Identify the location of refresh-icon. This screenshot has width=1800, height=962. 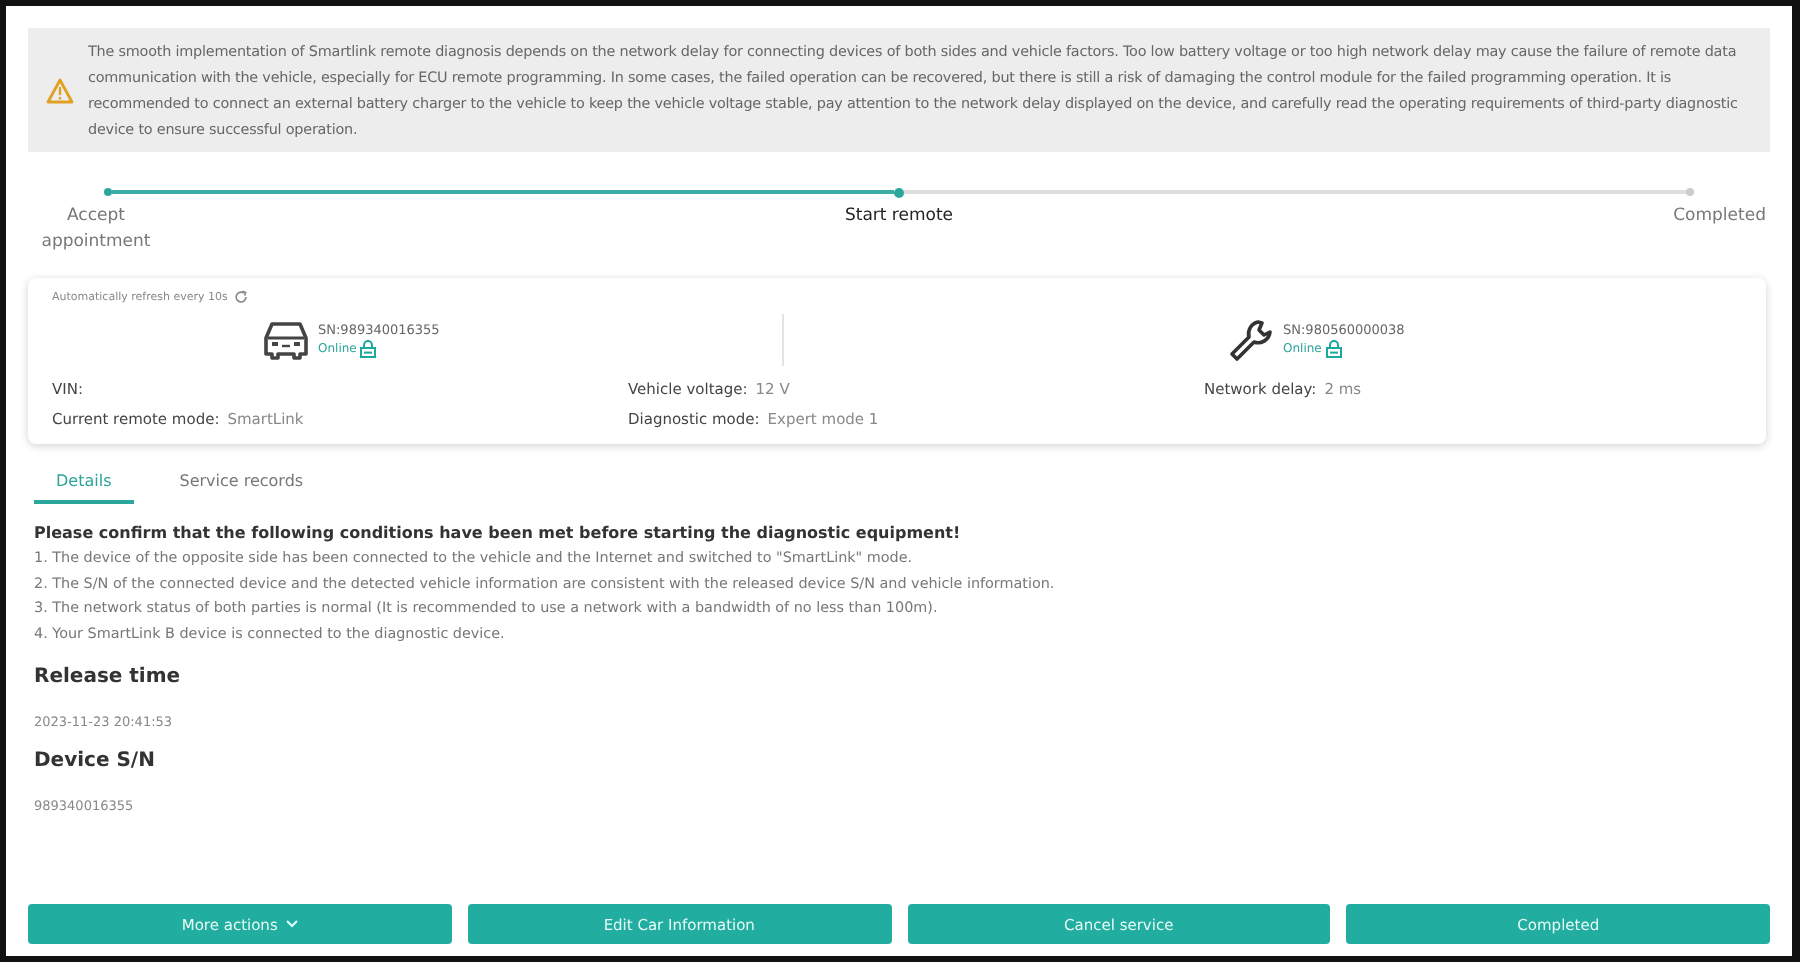
(240, 297).